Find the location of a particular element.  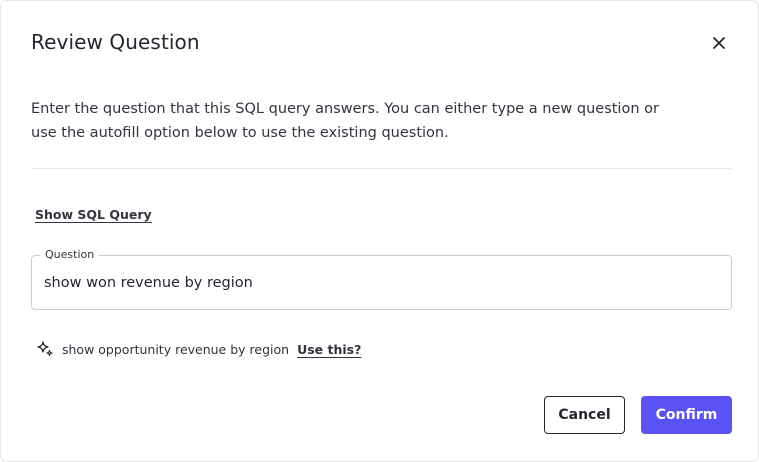

use-this-link: Use this? is located at coordinates (329, 349).